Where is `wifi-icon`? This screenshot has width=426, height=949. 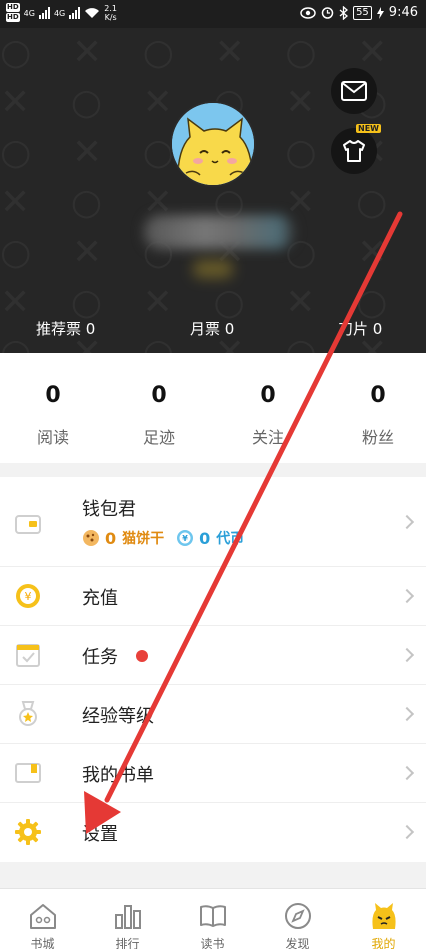
wifi-icon is located at coordinates (92, 13).